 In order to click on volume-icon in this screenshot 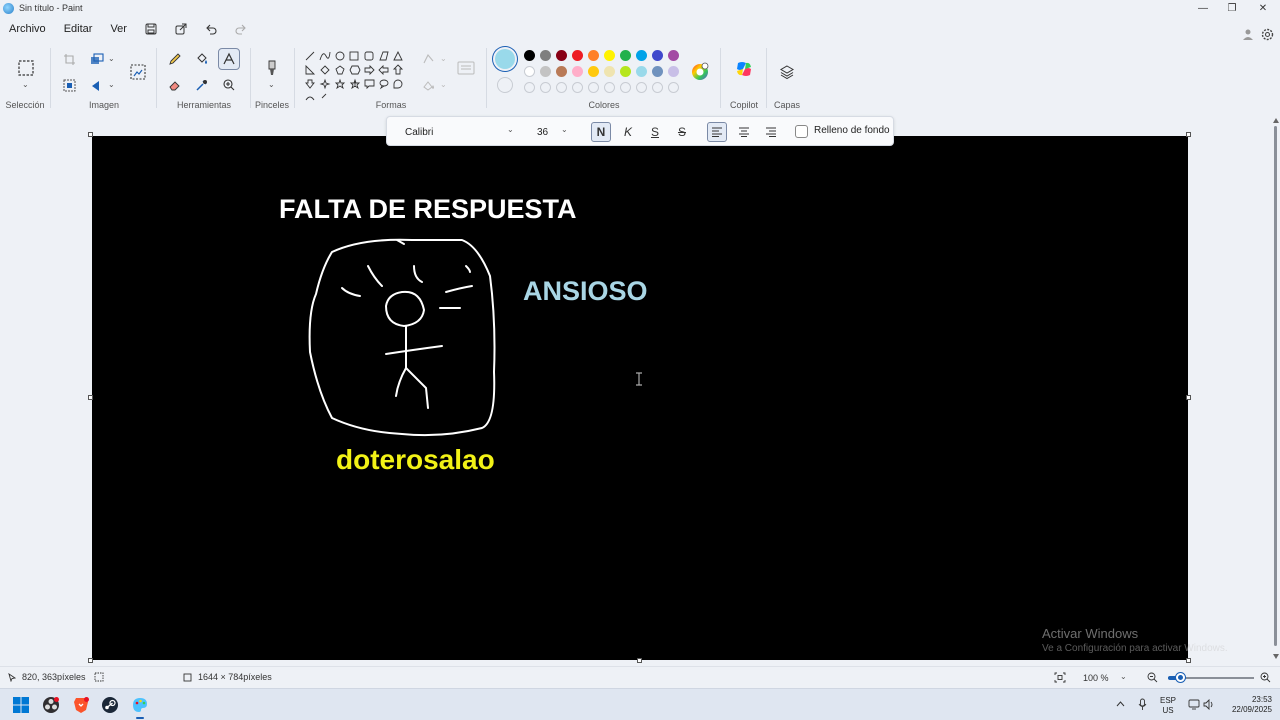, I will do `click(1209, 704)`.